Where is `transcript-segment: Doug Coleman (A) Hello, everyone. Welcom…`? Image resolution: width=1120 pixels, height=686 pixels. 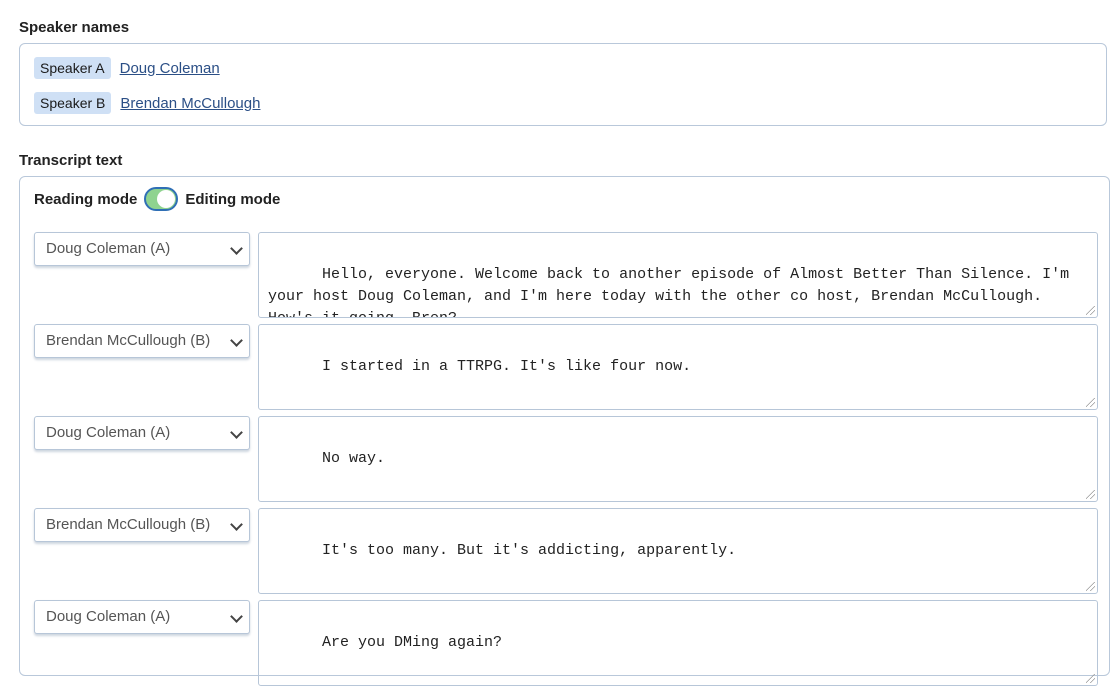
transcript-segment: Doug Coleman (A) Hello, everyone. Welcom… is located at coordinates (566, 275).